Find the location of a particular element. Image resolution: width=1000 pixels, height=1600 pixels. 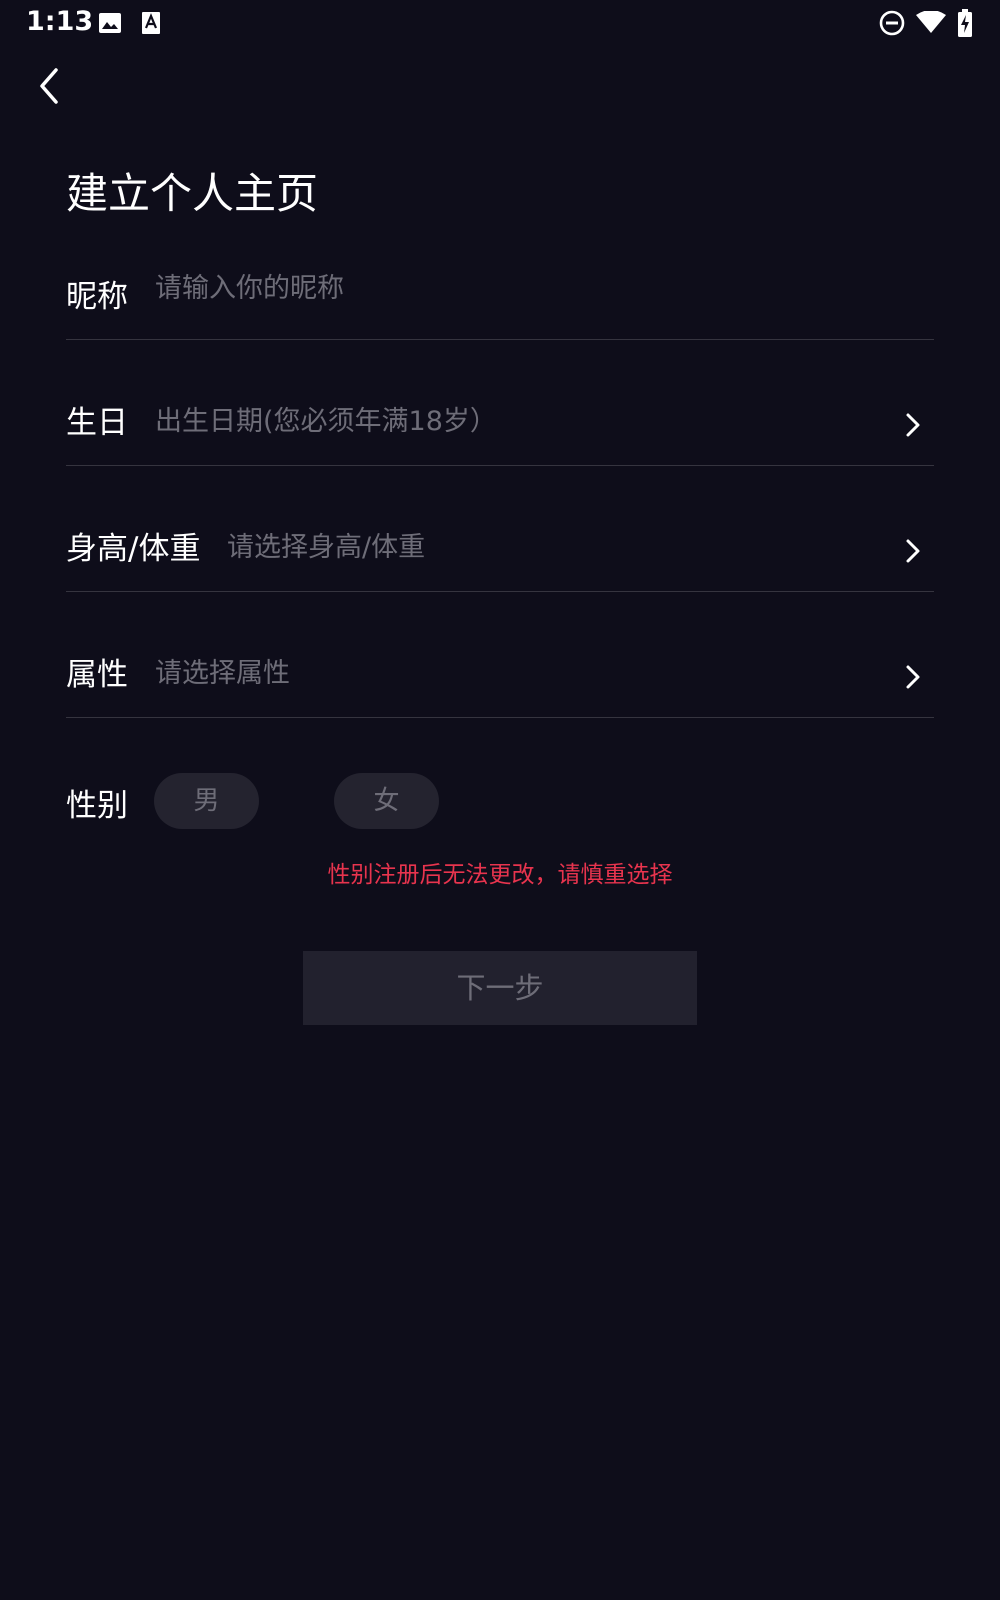

gender-female-button: 女 is located at coordinates (386, 801).